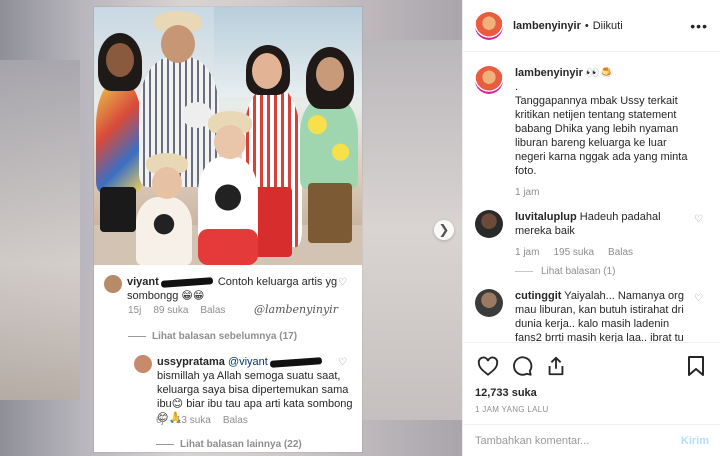 The width and height of the screenshot is (720, 456). I want to click on chevron-right-icon: ❯, so click(444, 229).